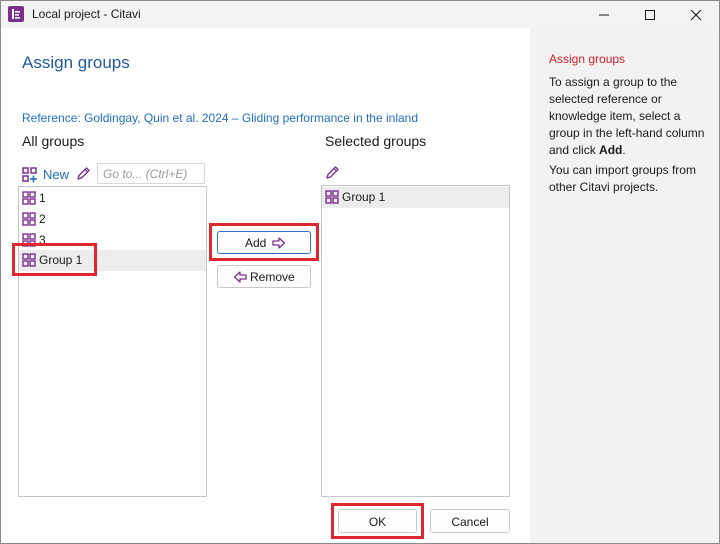  I want to click on minimize-button, so click(604, 14).